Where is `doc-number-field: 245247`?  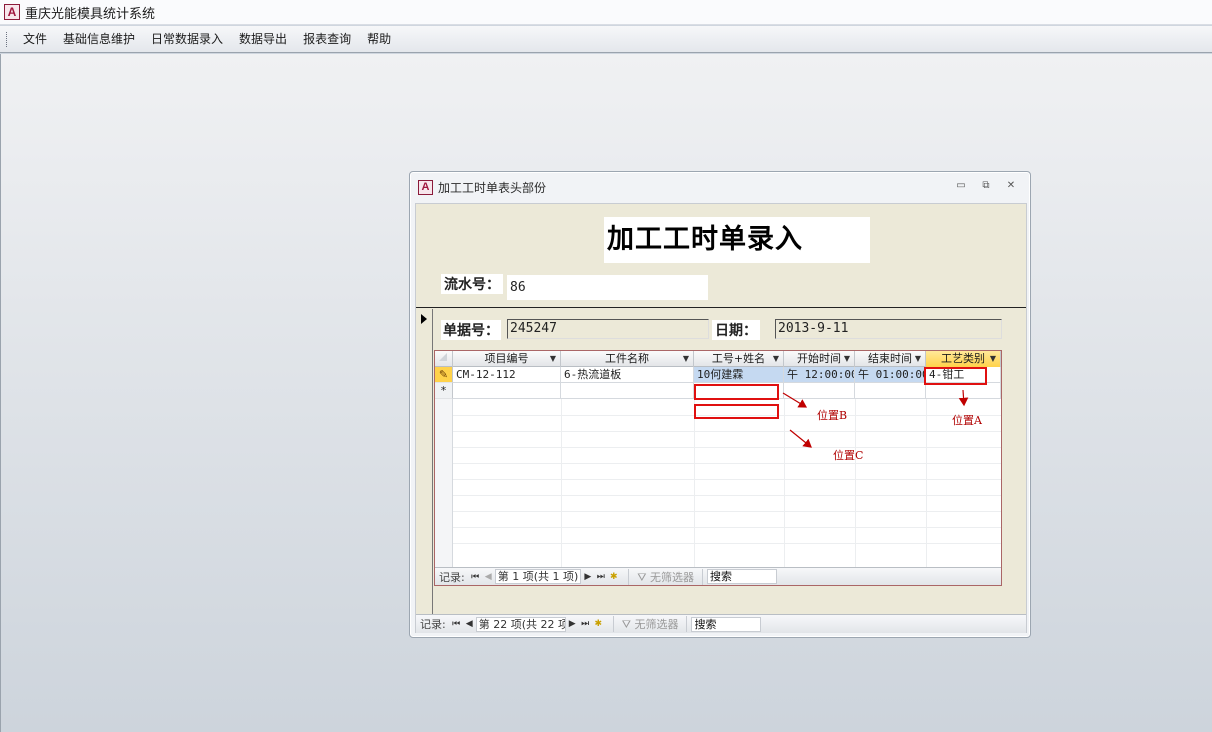
doc-number-field: 245247 is located at coordinates (608, 329).